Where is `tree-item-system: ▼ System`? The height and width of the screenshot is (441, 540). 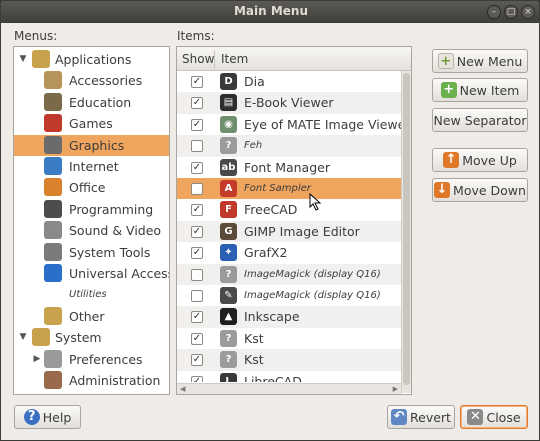 tree-item-system: ▼ System is located at coordinates (91, 337).